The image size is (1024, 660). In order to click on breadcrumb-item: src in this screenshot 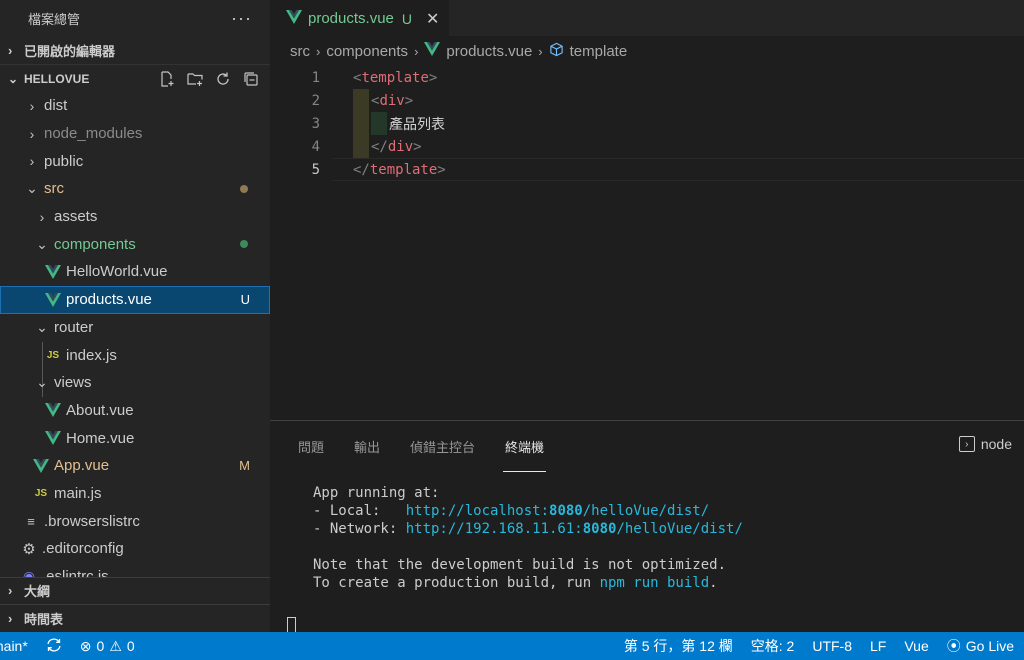, I will do `click(300, 51)`.